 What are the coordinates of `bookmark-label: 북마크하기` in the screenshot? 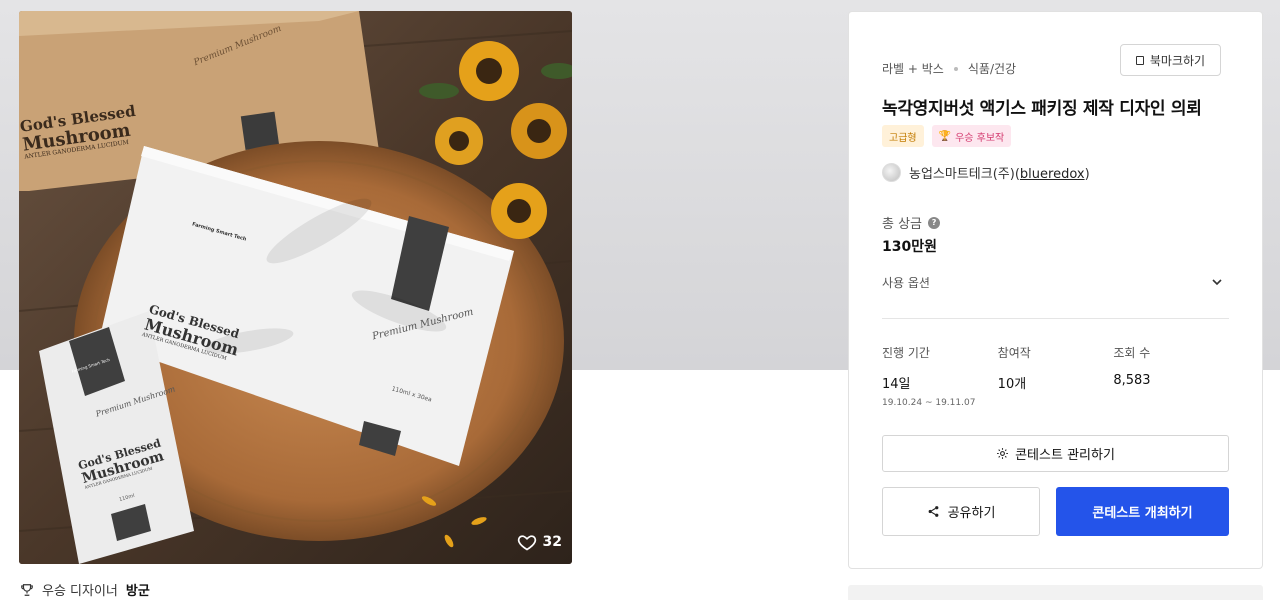 It's located at (1177, 60).